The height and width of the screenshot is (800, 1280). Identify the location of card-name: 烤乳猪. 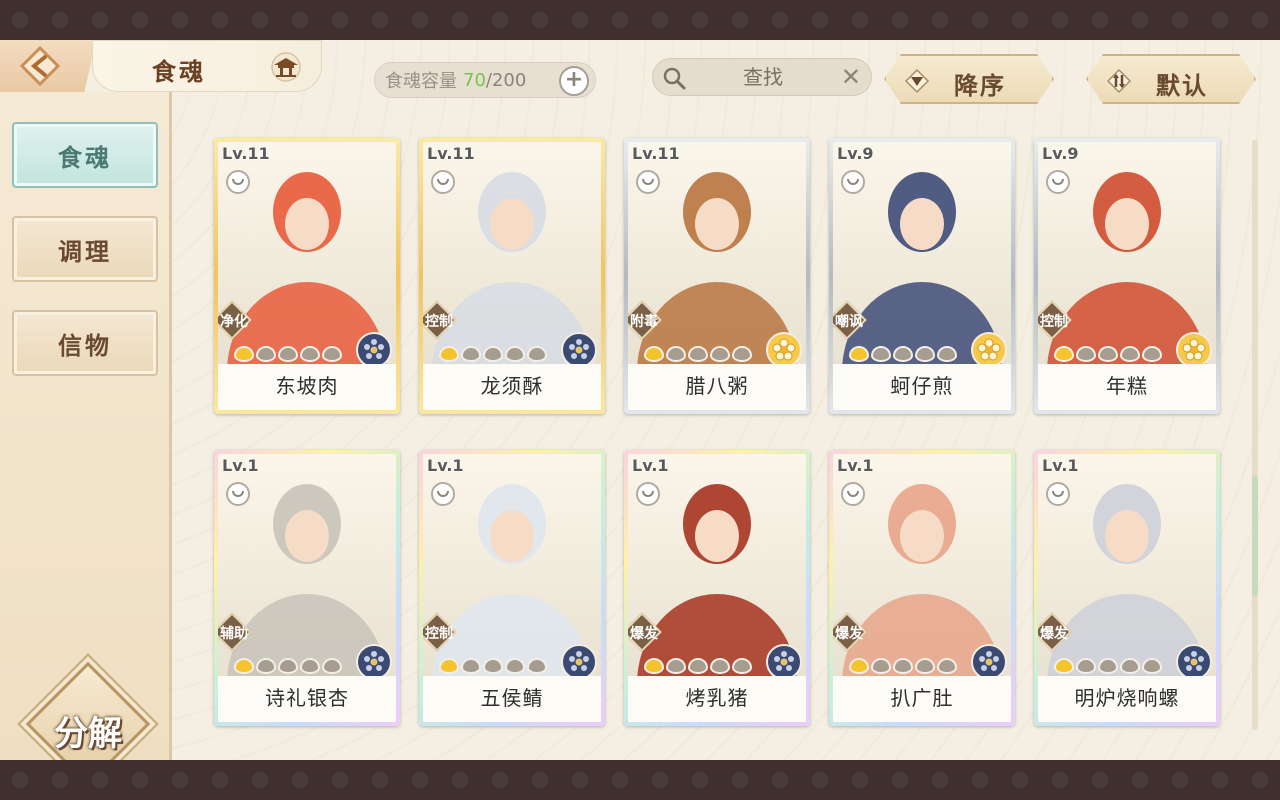
(717, 699).